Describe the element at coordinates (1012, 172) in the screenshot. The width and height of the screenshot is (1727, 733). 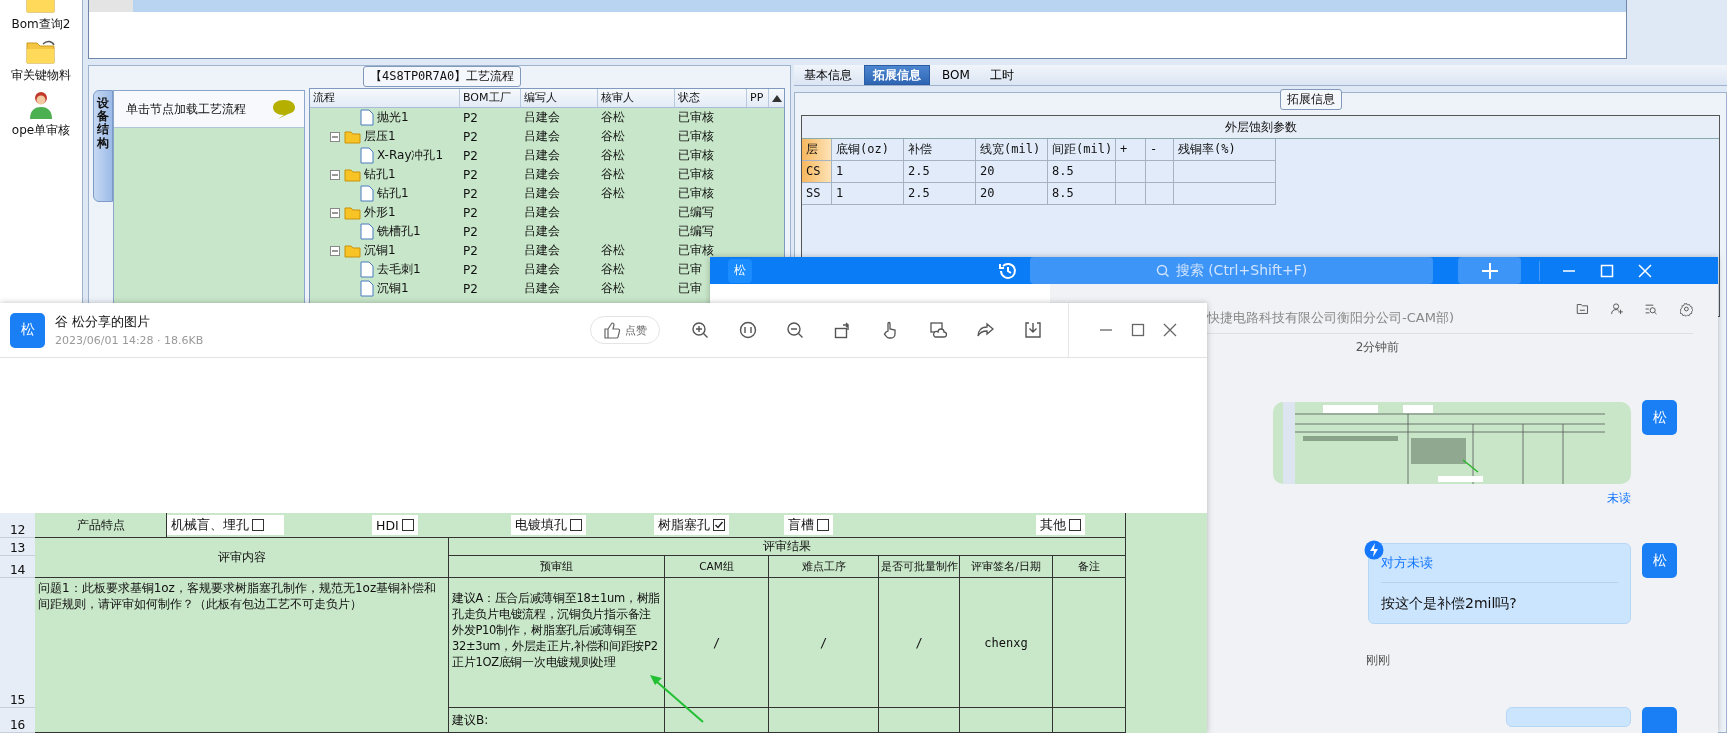
I see `table-cell: 20` at that location.